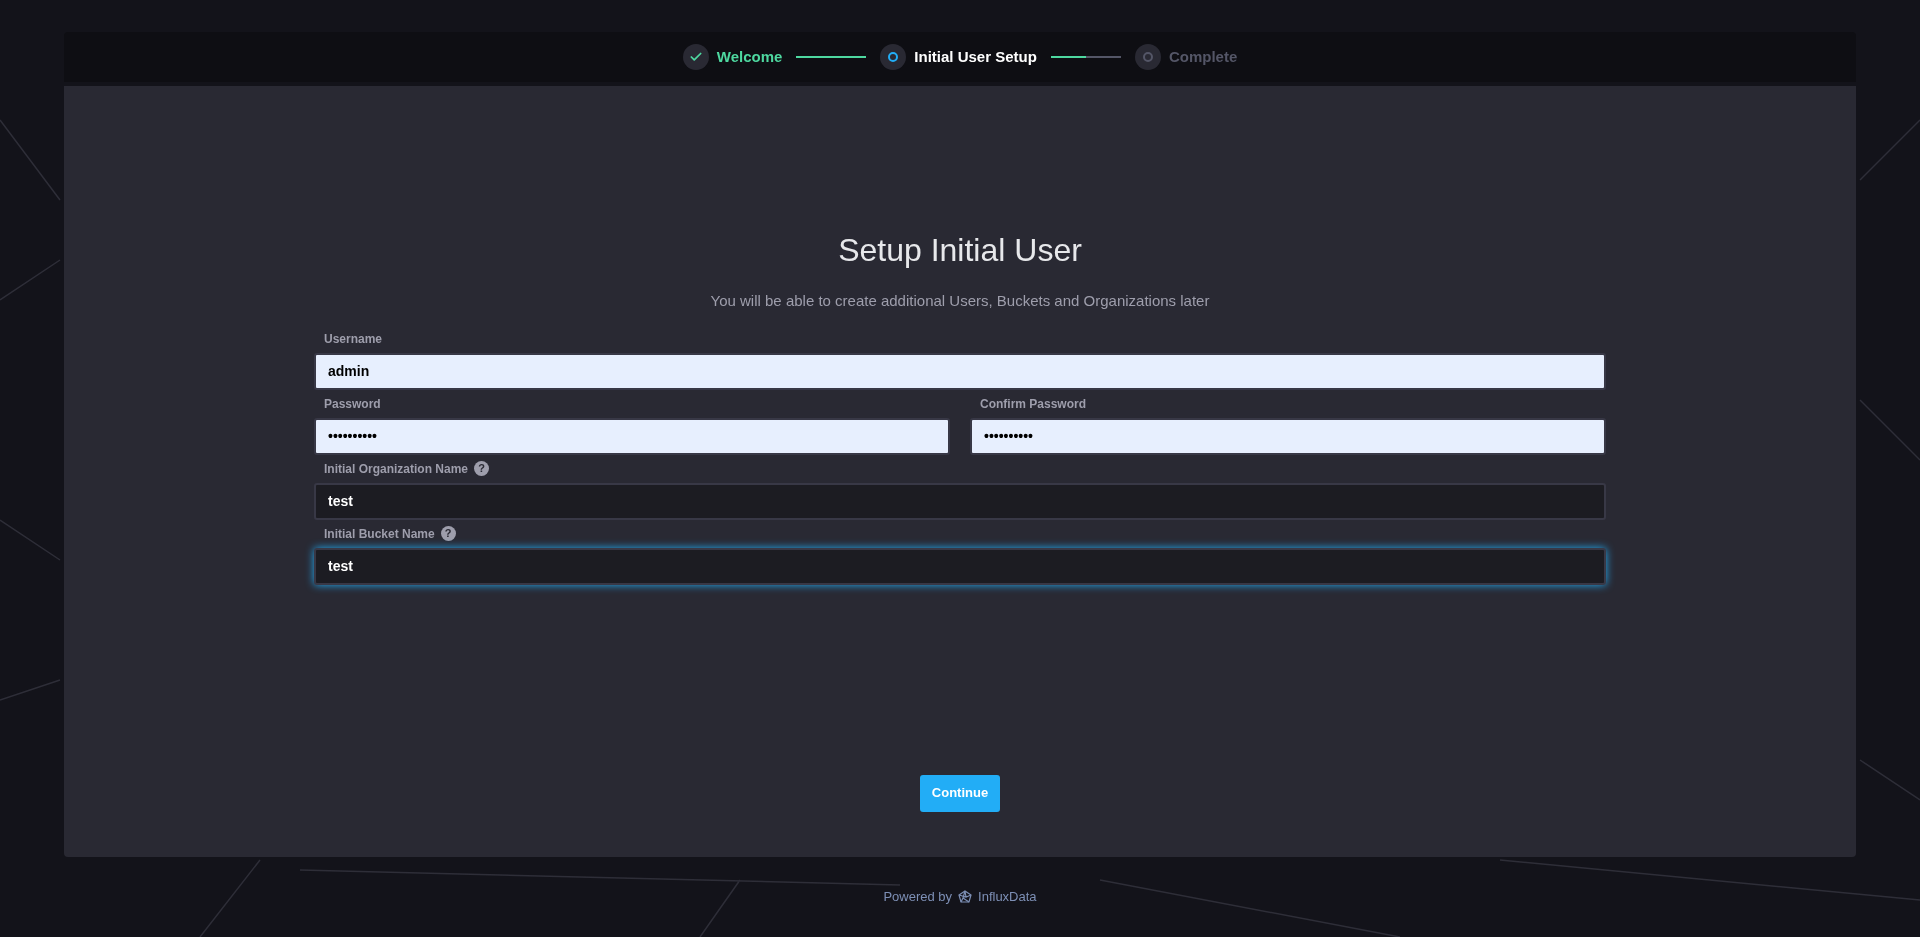 This screenshot has height=937, width=1920. I want to click on field-label: Password, so click(352, 404).